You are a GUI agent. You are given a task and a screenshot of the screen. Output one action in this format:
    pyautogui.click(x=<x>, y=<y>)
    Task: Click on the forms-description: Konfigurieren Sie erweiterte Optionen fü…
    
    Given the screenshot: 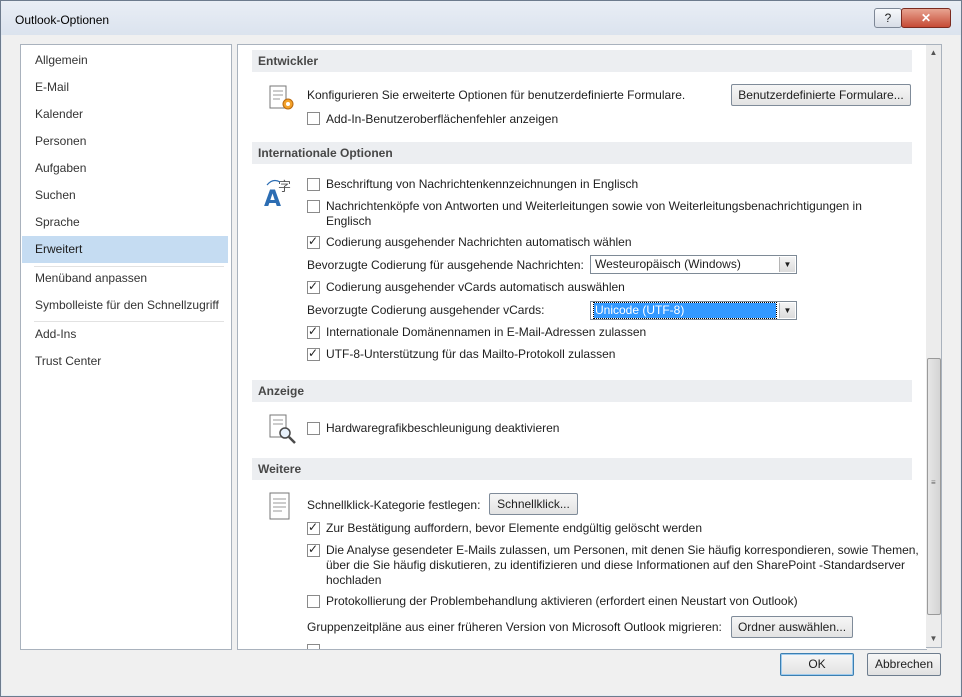 What is the action you would take?
    pyautogui.click(x=496, y=95)
    